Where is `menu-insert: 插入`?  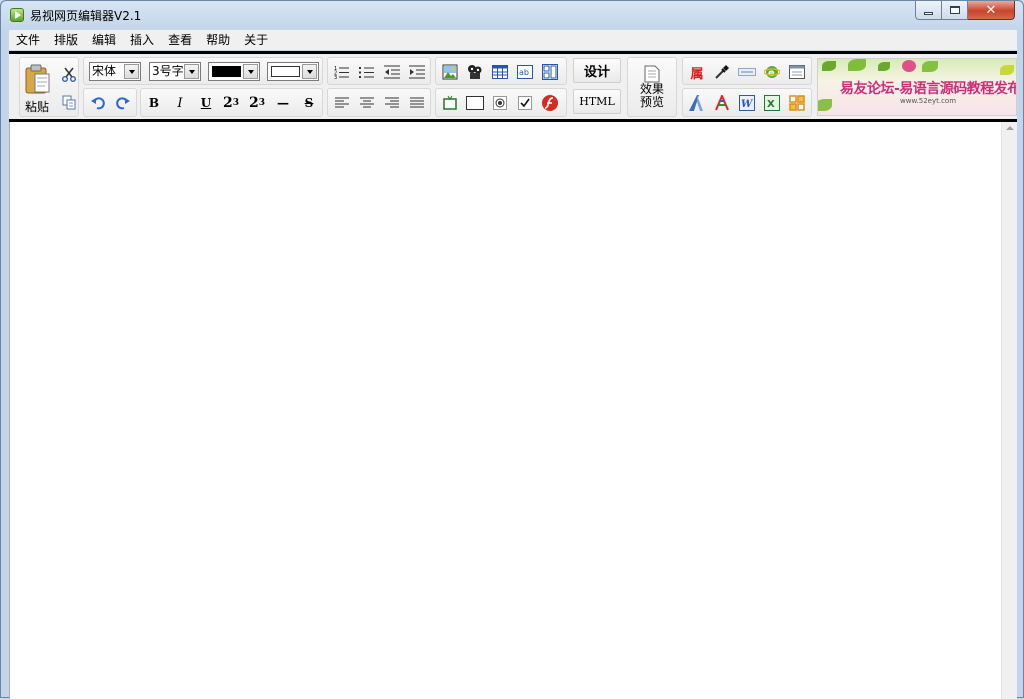 menu-insert: 插入 is located at coordinates (142, 40).